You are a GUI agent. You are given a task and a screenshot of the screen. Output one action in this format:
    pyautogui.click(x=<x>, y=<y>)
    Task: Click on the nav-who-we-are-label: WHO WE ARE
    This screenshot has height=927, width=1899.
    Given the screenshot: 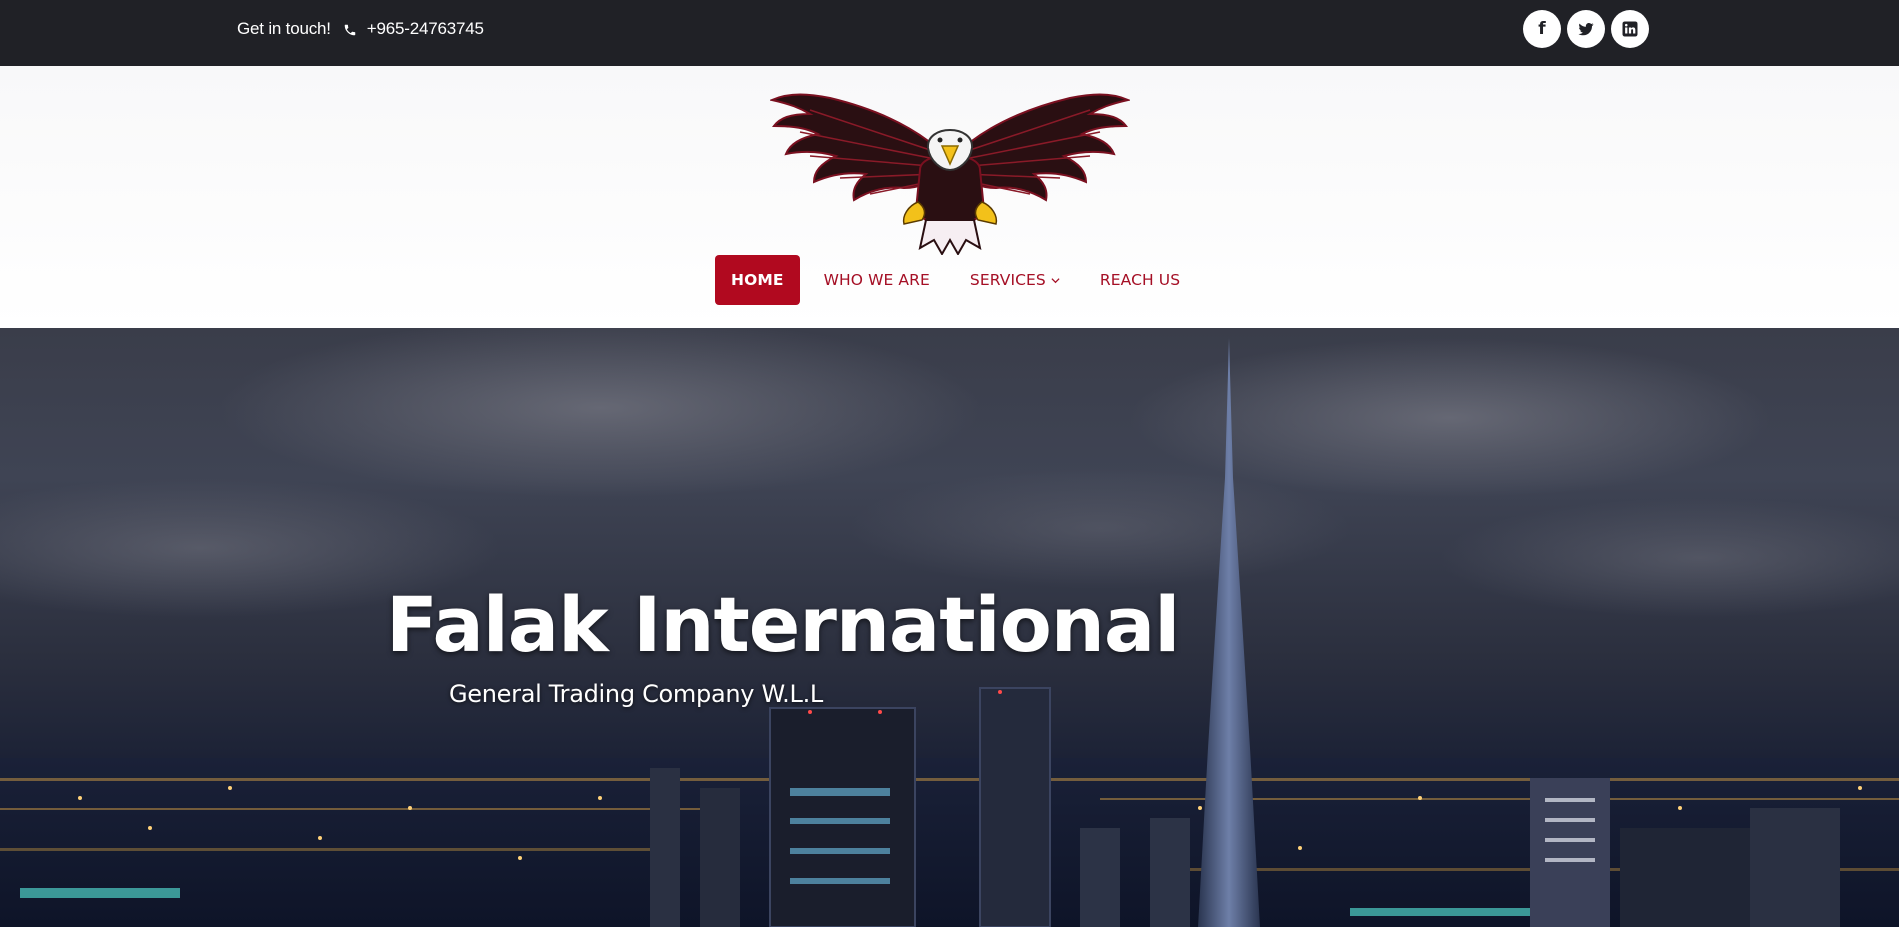 What is the action you would take?
    pyautogui.click(x=876, y=280)
    